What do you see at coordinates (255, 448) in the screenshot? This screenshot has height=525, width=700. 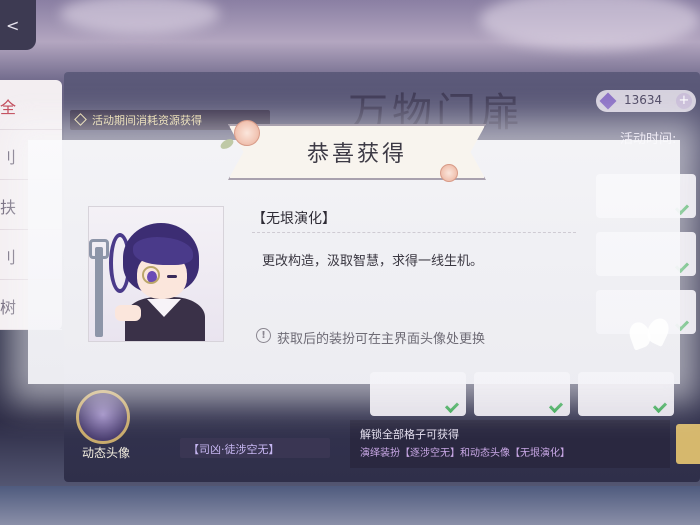 I see `avatar-name-pill: 【司凶·徒涉空无】` at bounding box center [255, 448].